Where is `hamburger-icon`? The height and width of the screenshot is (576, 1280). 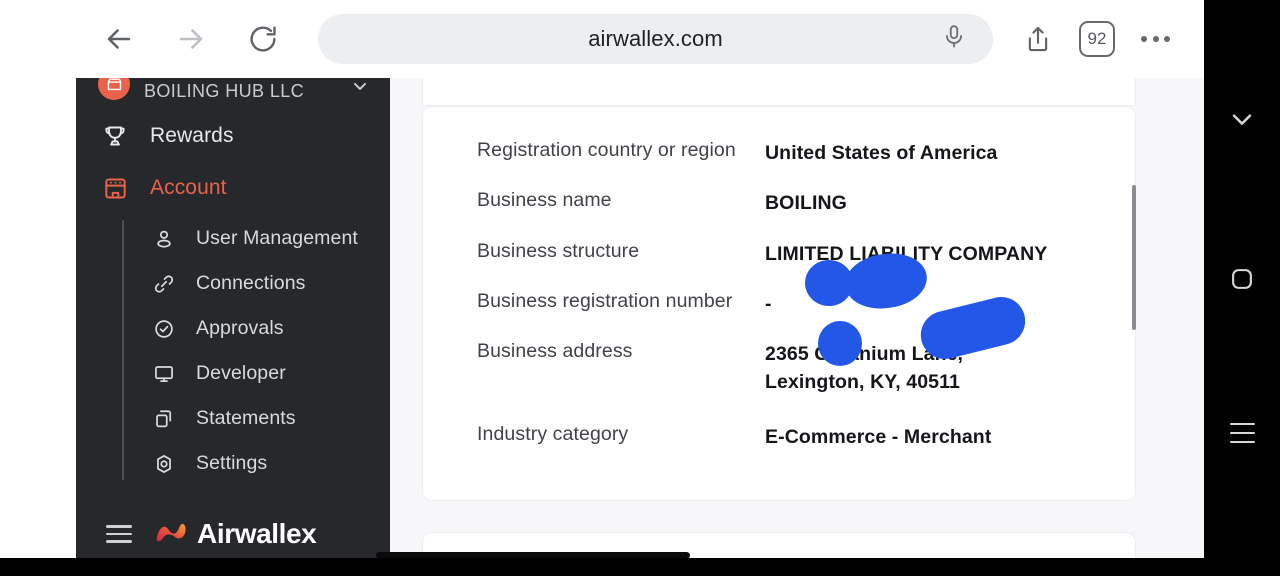 hamburger-icon is located at coordinates (119, 534).